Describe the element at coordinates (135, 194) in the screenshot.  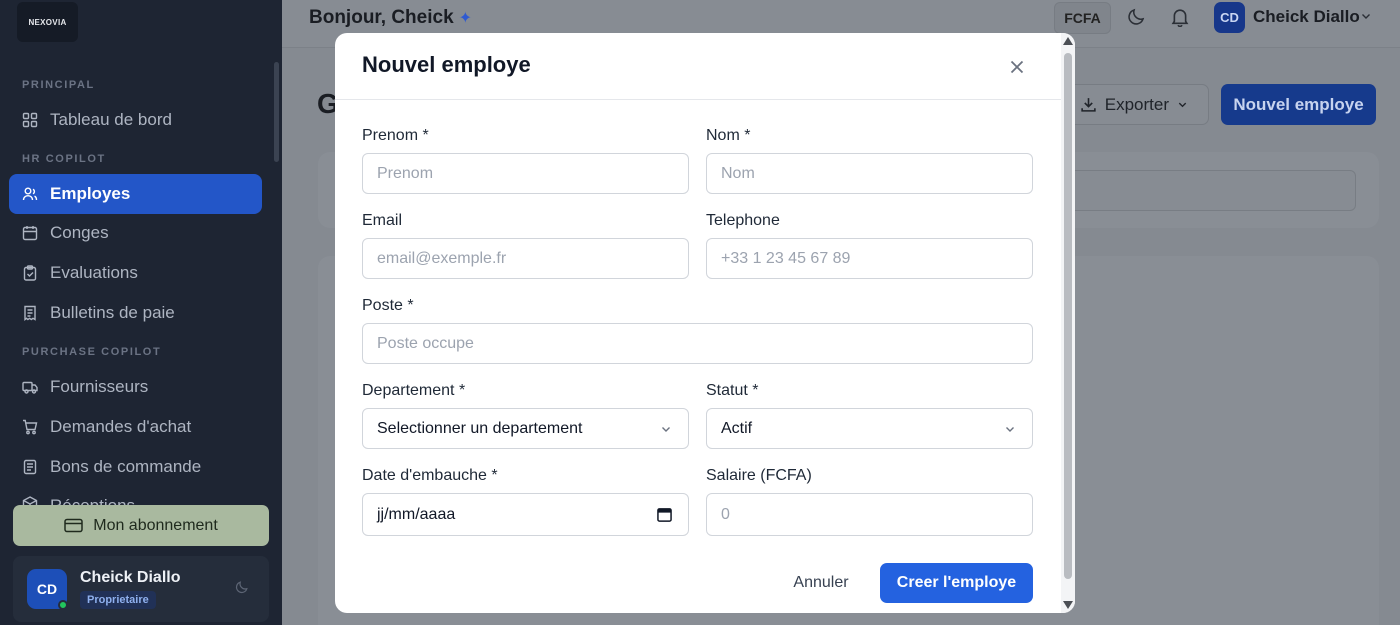
I see `sidebar-item-employes: Employes` at that location.